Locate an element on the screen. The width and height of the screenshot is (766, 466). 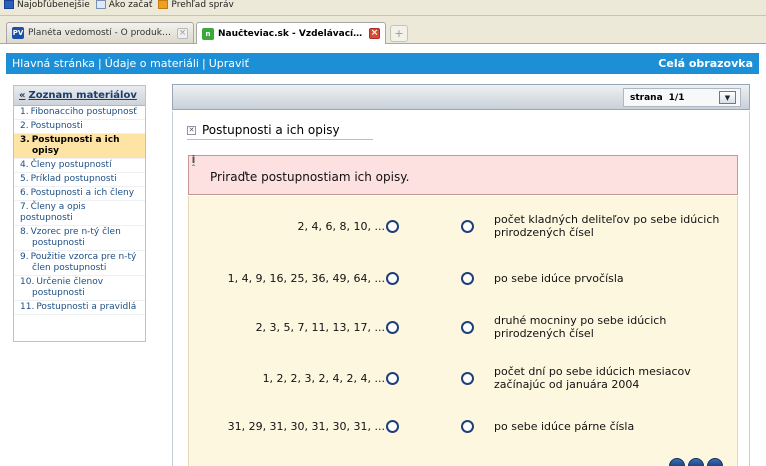
sidebar-item: 4. Členy postupností is located at coordinates (79, 166).